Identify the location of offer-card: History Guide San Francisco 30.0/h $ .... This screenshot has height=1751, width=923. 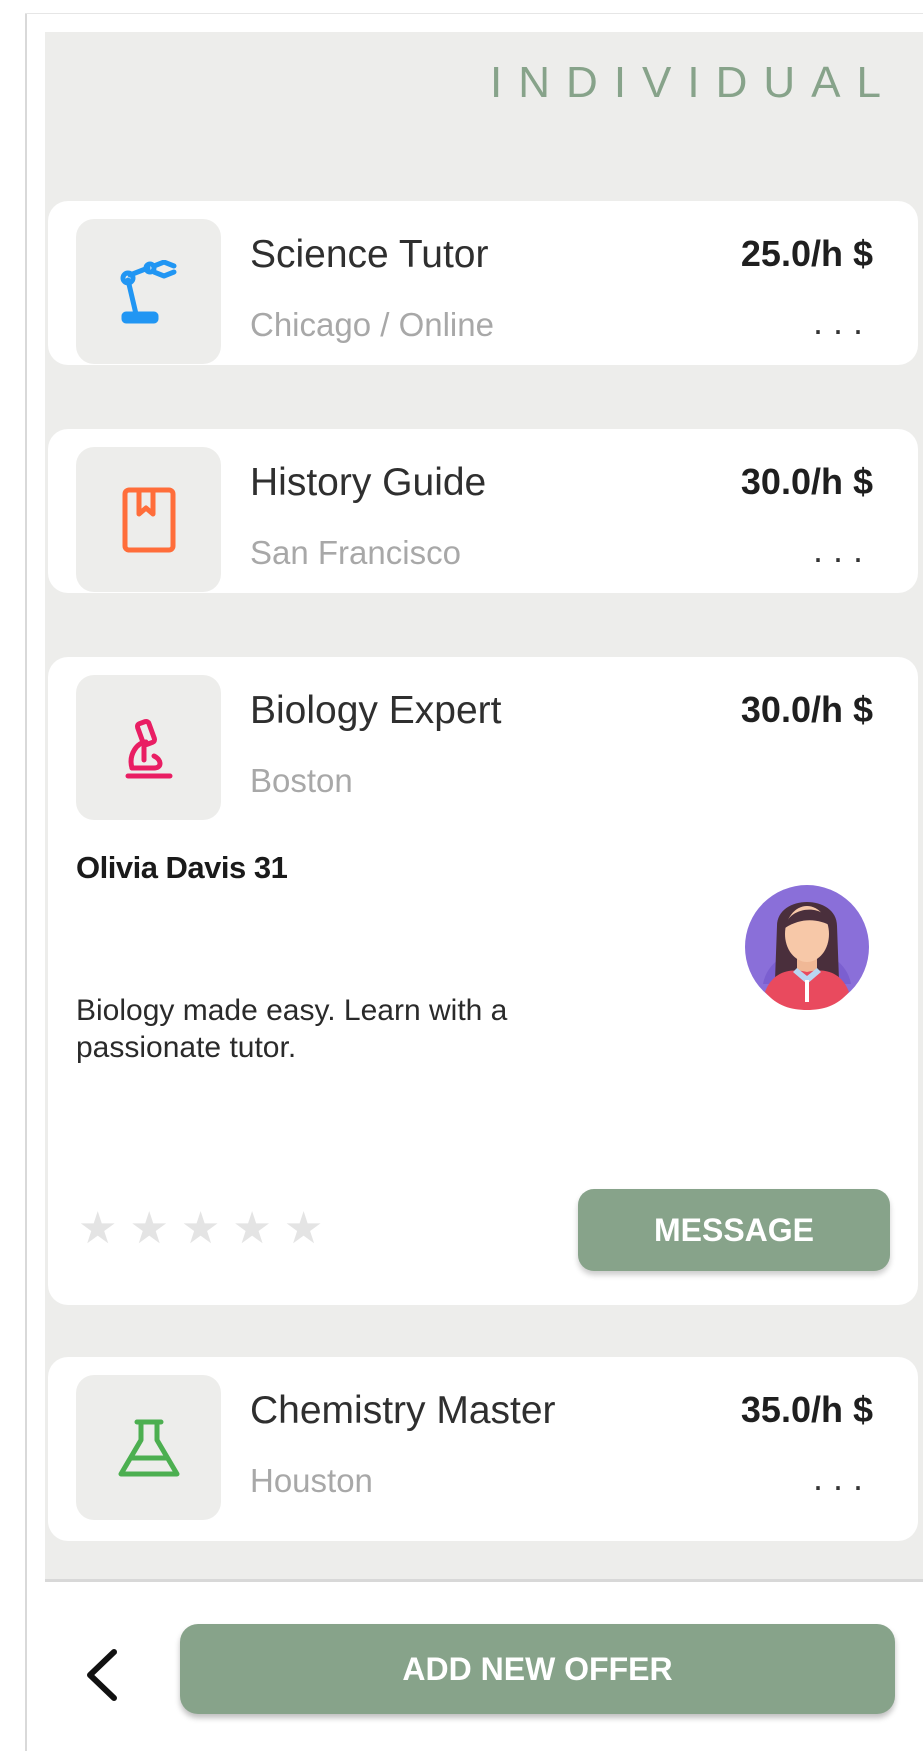
(483, 511).